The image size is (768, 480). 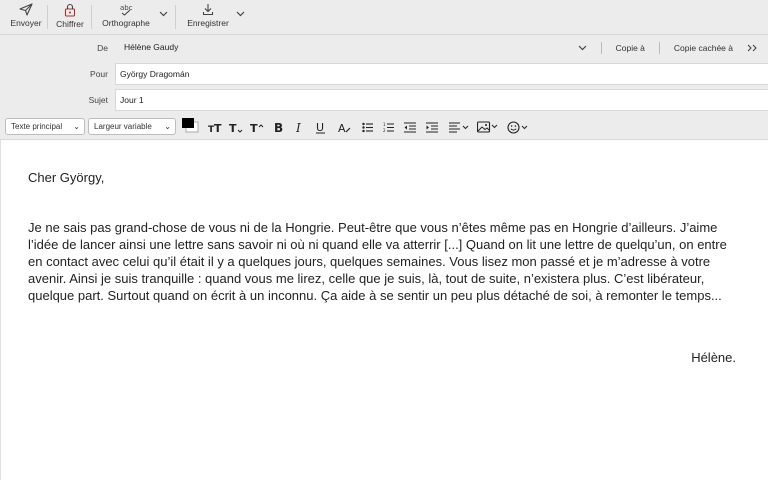 I want to click on save-button: Enregistrer, so click(x=208, y=17).